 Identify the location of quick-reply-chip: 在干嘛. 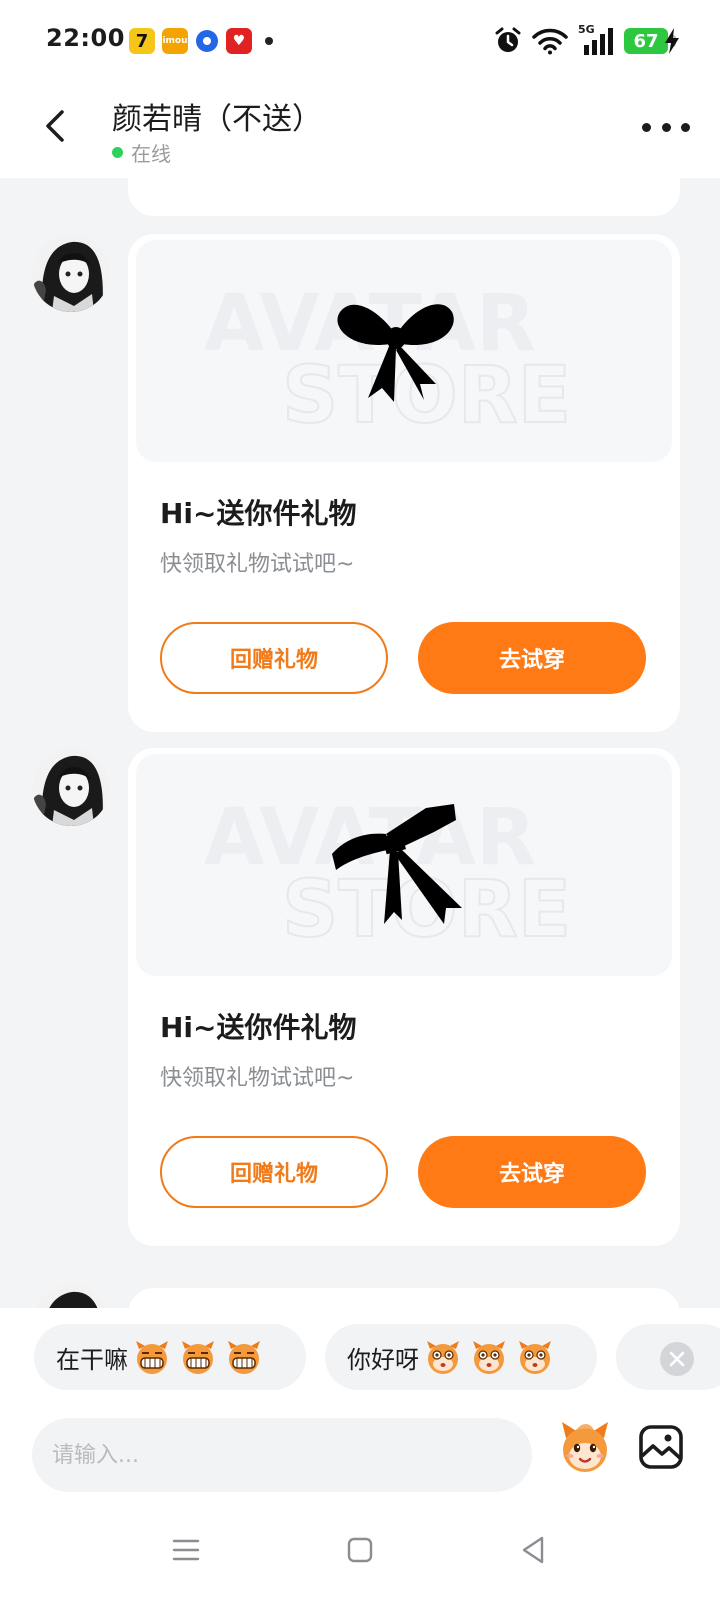
(170, 1357).